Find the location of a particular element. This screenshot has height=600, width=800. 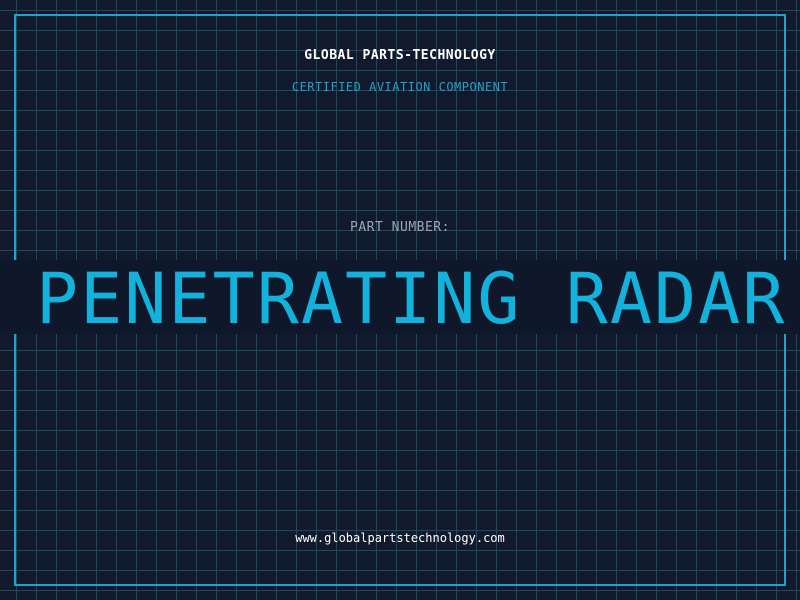

part-number-label: PART NUMBER: is located at coordinates (400, 227).